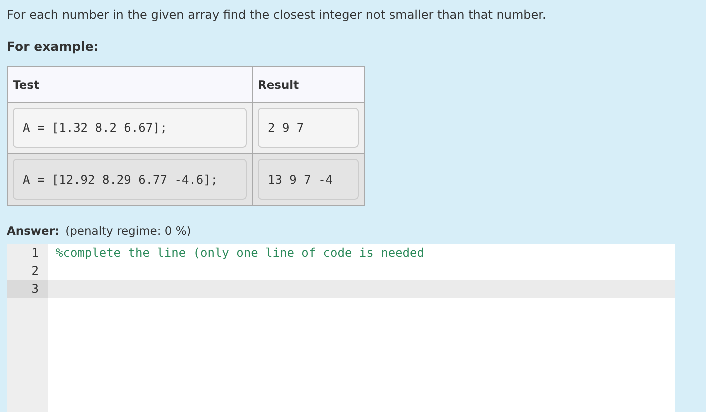  I want to click on example-heading: For example:, so click(53, 47).